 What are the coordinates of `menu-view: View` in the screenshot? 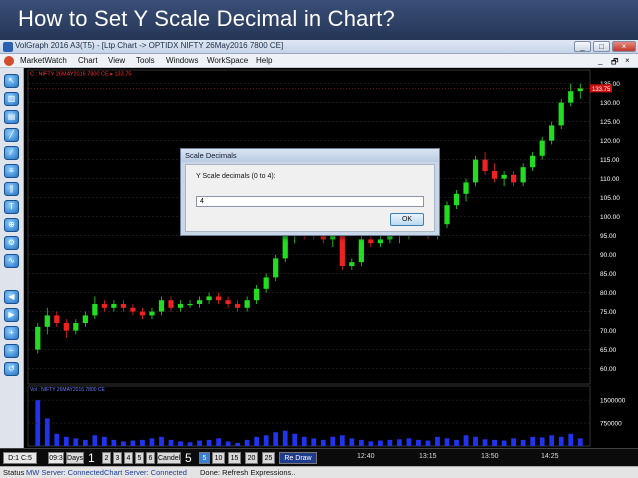 It's located at (116, 60).